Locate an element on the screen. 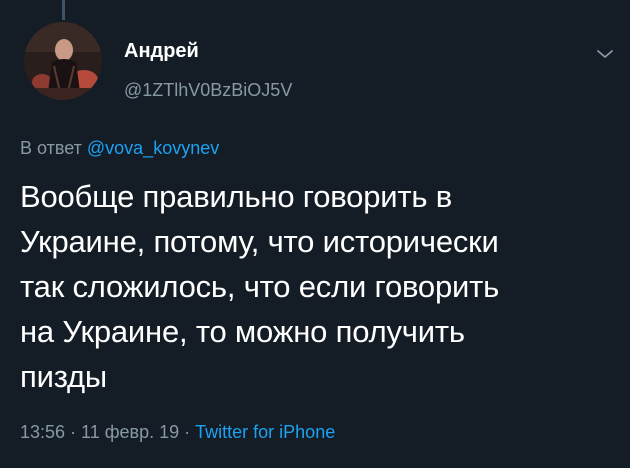  tweet-source-link: Twitter for iPhone is located at coordinates (265, 432).